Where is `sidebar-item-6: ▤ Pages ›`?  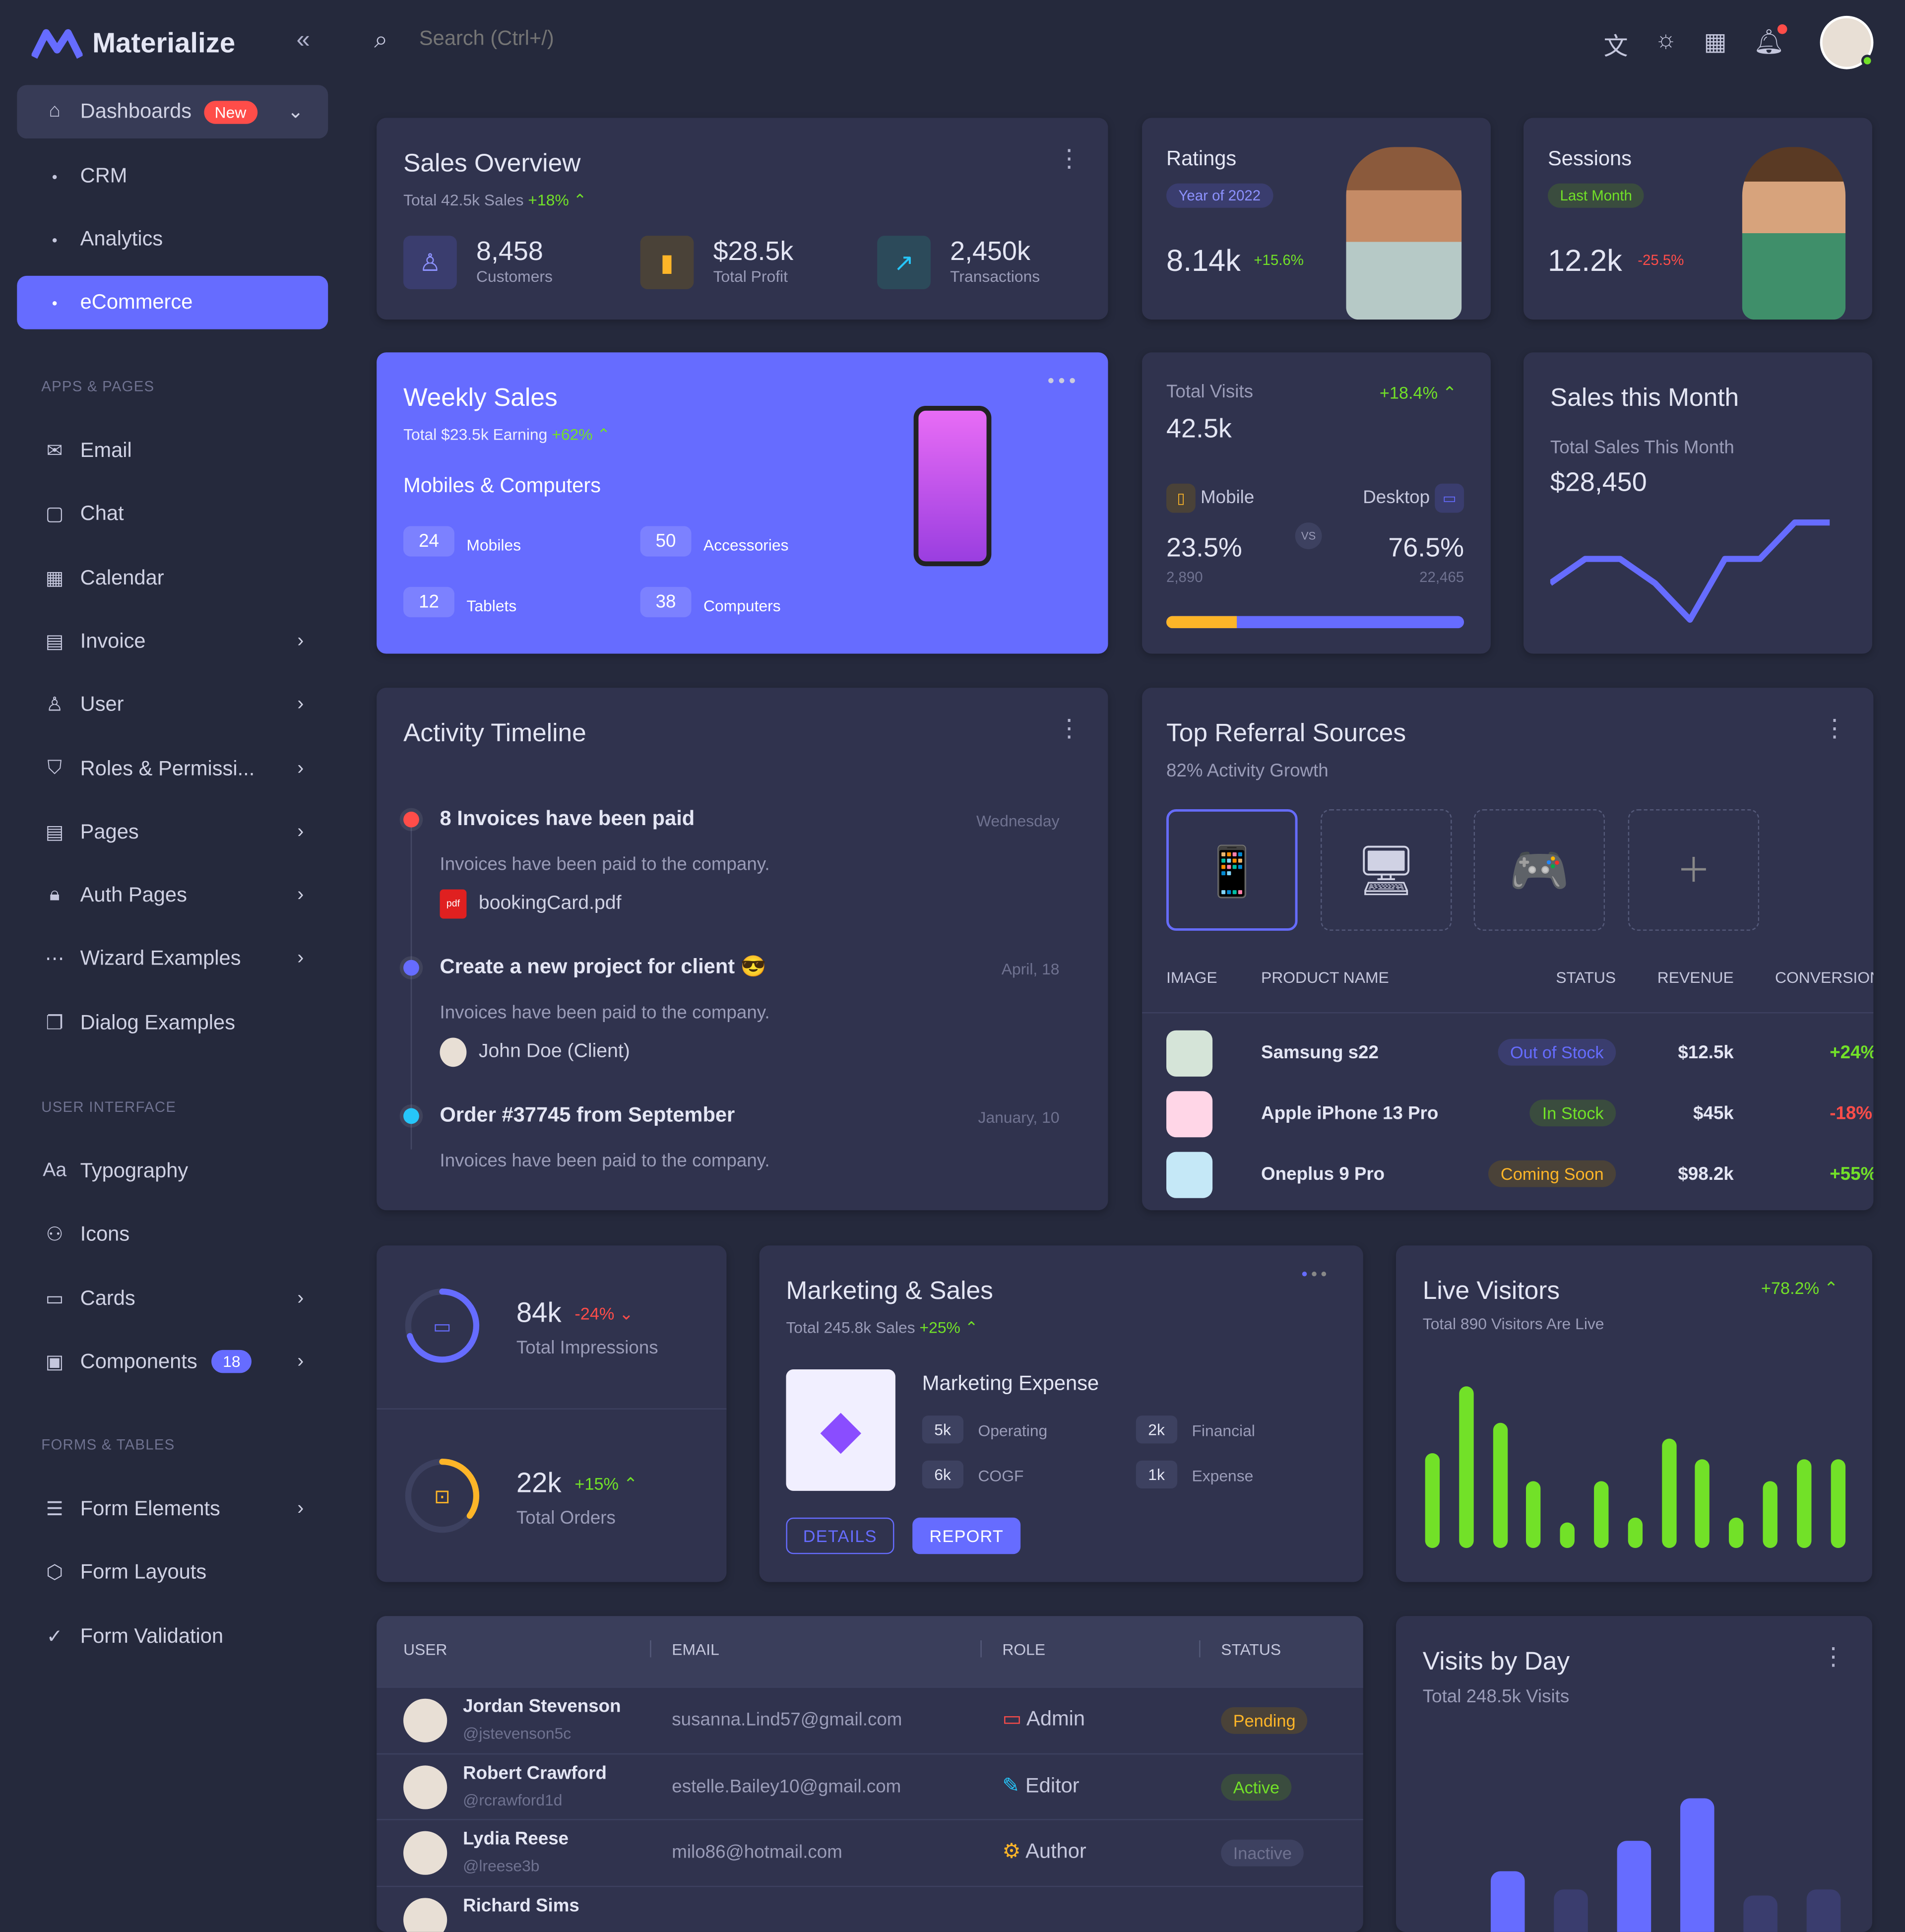
sidebar-item-6: ▤ Pages › is located at coordinates (172, 832).